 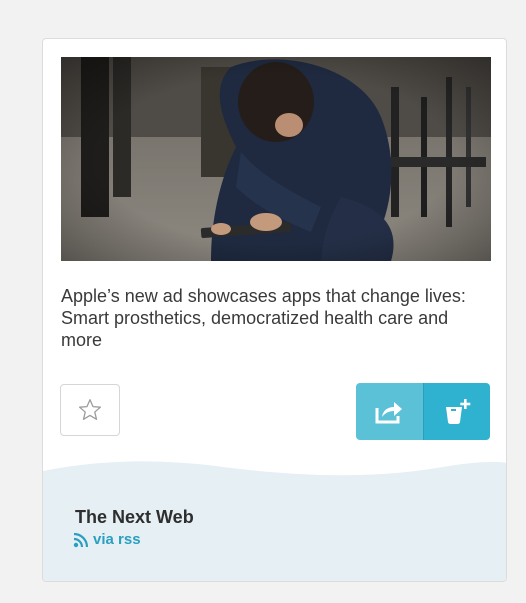 What do you see at coordinates (117, 539) in the screenshot?
I see `via-label: via rss` at bounding box center [117, 539].